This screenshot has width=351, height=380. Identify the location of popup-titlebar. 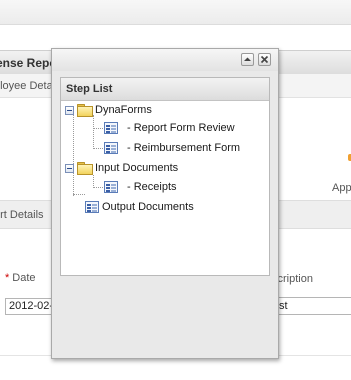
(165, 60).